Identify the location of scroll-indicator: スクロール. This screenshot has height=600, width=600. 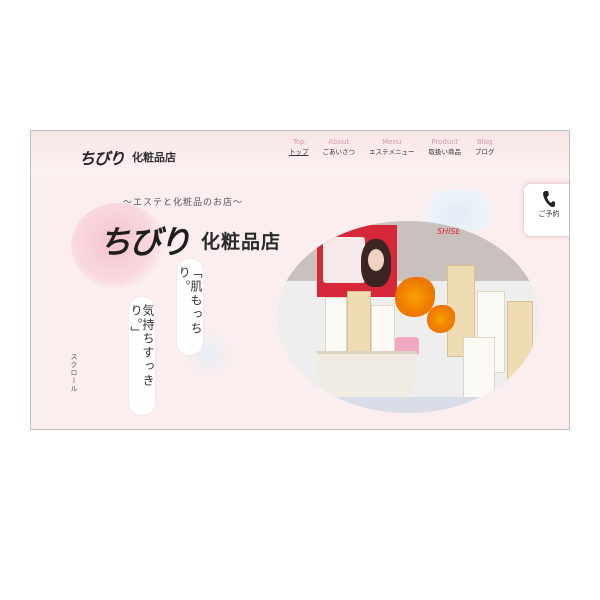
(74, 373).